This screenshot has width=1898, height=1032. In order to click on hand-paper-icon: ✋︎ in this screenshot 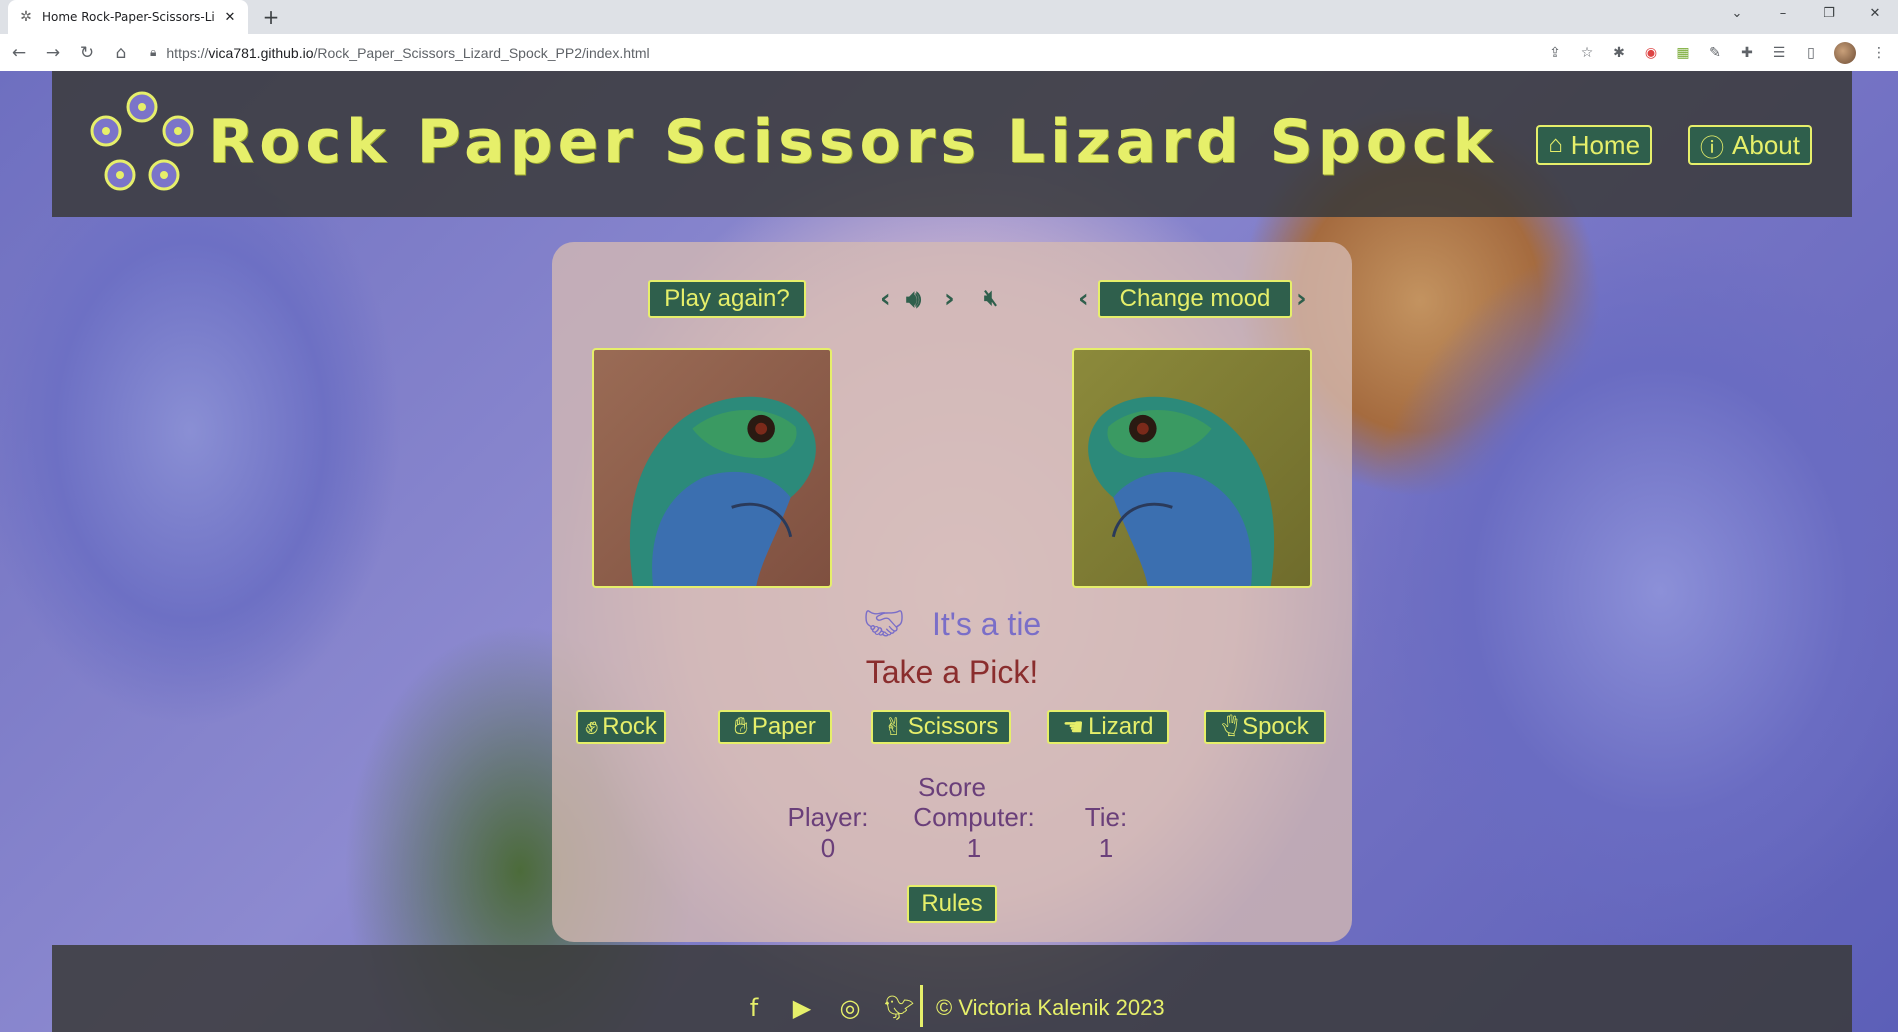, I will do `click(741, 726)`.